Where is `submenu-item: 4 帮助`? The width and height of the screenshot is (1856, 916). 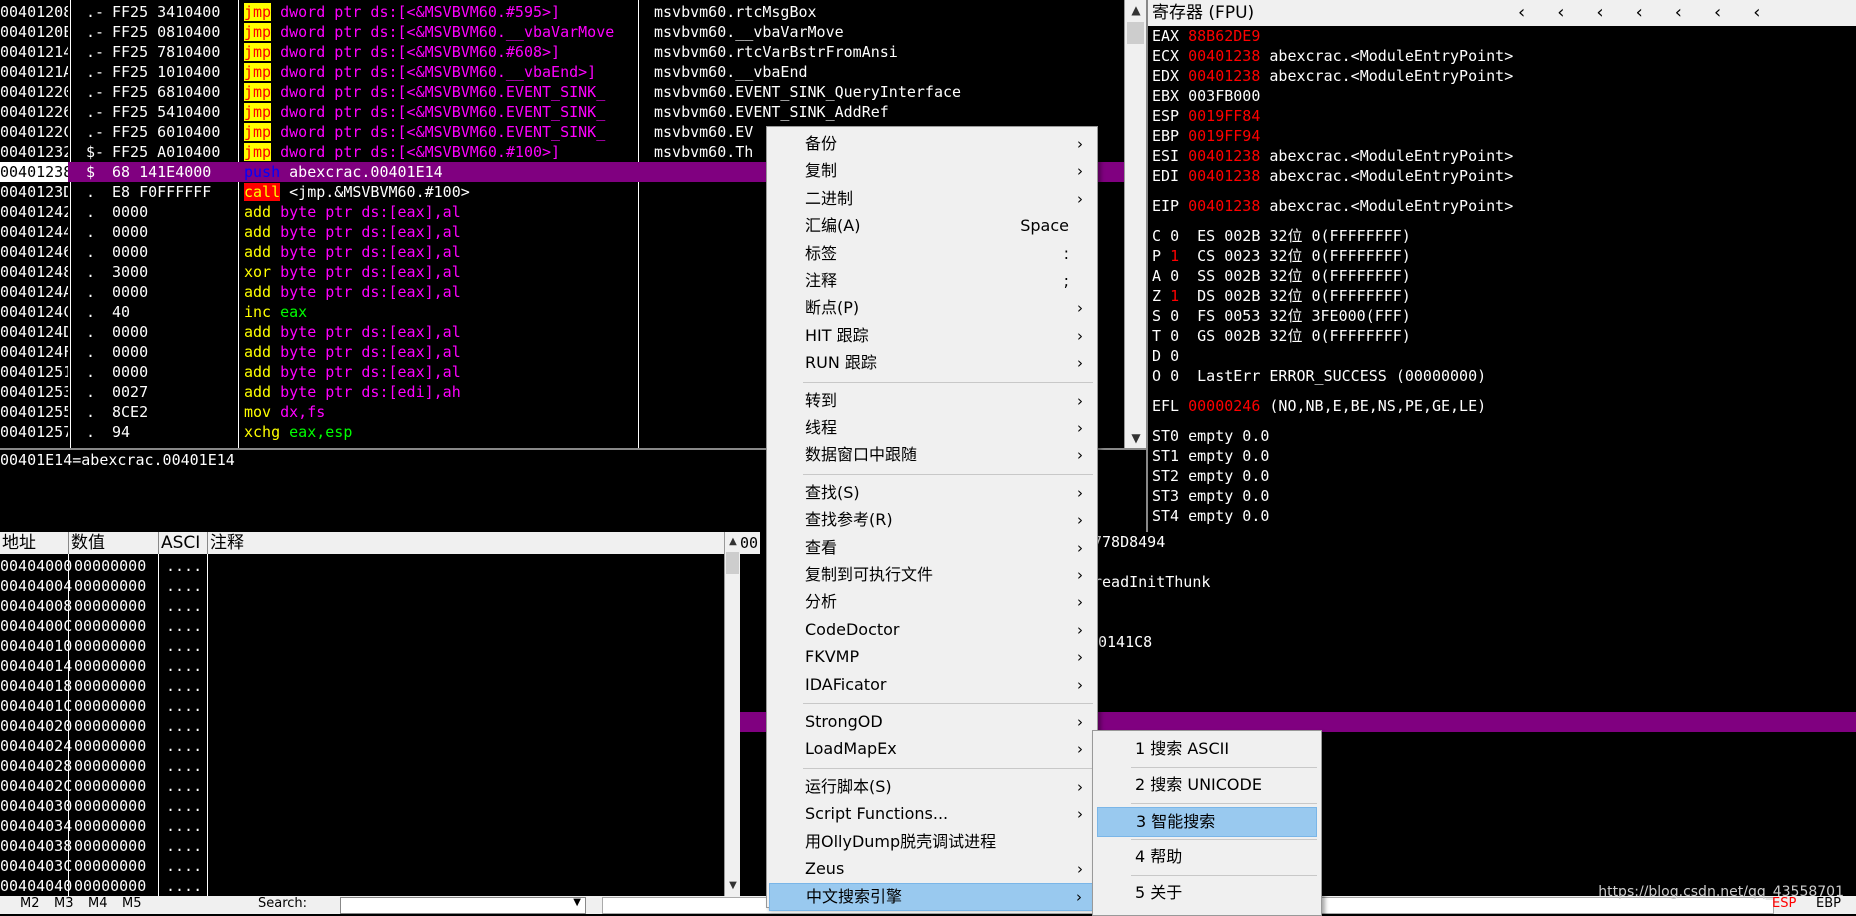 submenu-item: 4 帮助 is located at coordinates (1207, 857).